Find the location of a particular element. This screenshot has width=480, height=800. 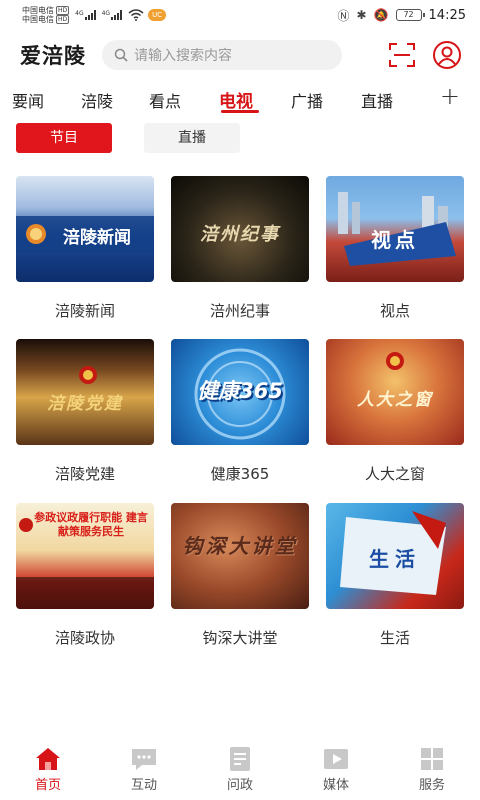

program-thumbnail: 涪陵党建 is located at coordinates (85, 392).